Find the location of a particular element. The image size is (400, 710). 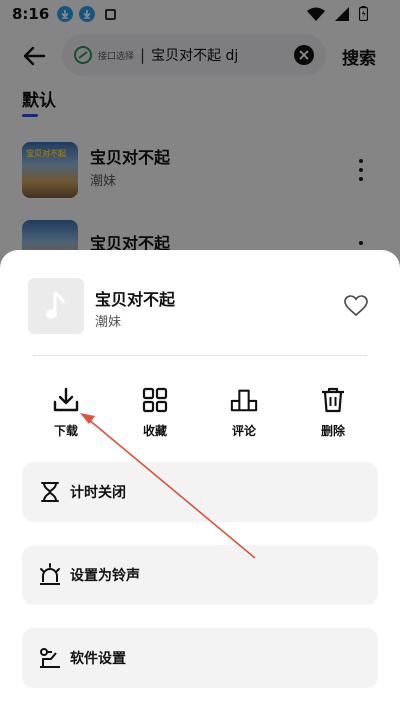

song-placeholder-cover is located at coordinates (56, 306).